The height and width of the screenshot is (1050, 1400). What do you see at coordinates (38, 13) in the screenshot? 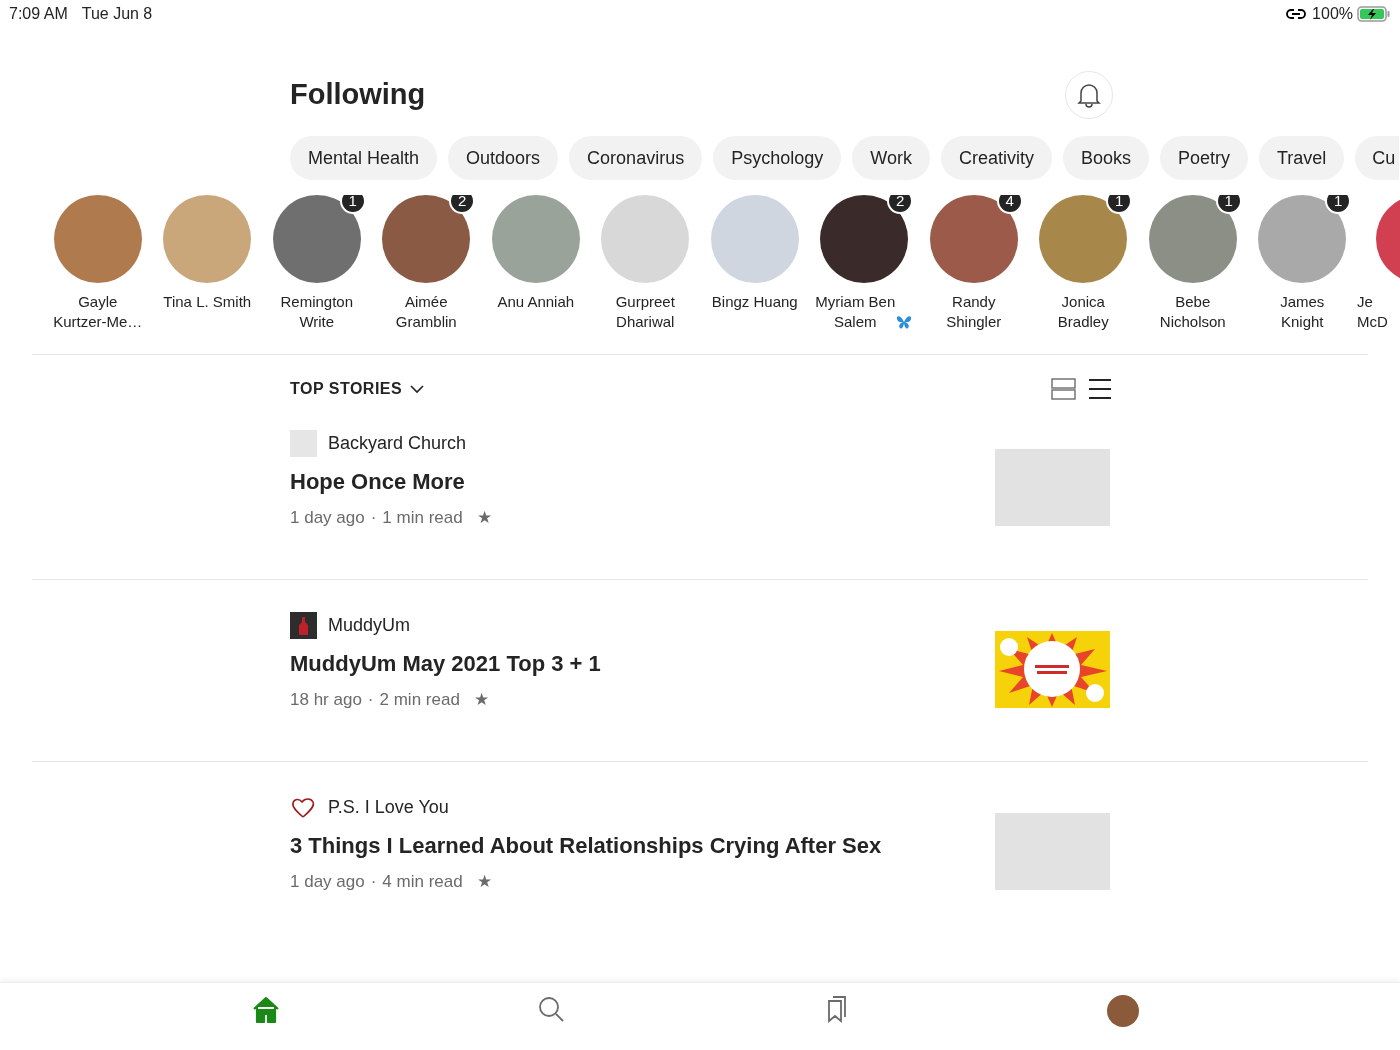
I see `status-time: 7:09 AM` at bounding box center [38, 13].